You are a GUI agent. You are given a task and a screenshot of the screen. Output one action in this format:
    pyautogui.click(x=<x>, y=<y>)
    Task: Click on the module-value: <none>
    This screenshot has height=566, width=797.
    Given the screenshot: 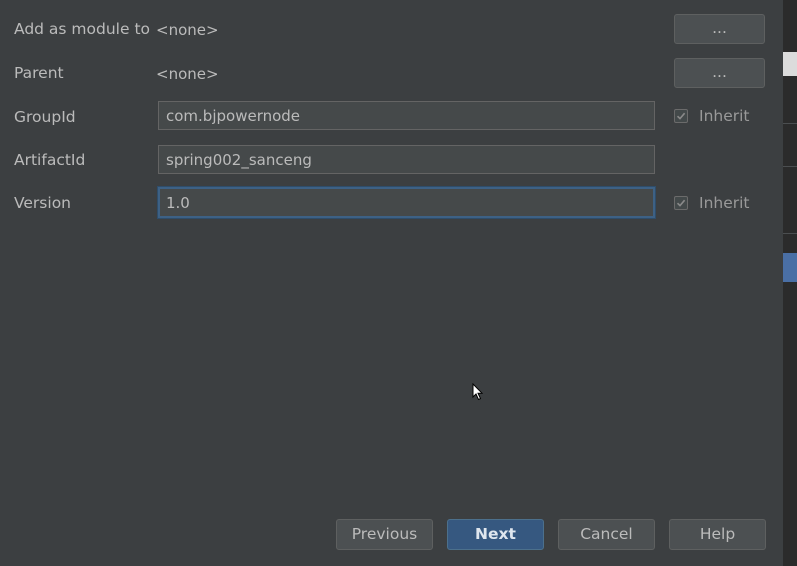 What is the action you would take?
    pyautogui.click(x=187, y=30)
    